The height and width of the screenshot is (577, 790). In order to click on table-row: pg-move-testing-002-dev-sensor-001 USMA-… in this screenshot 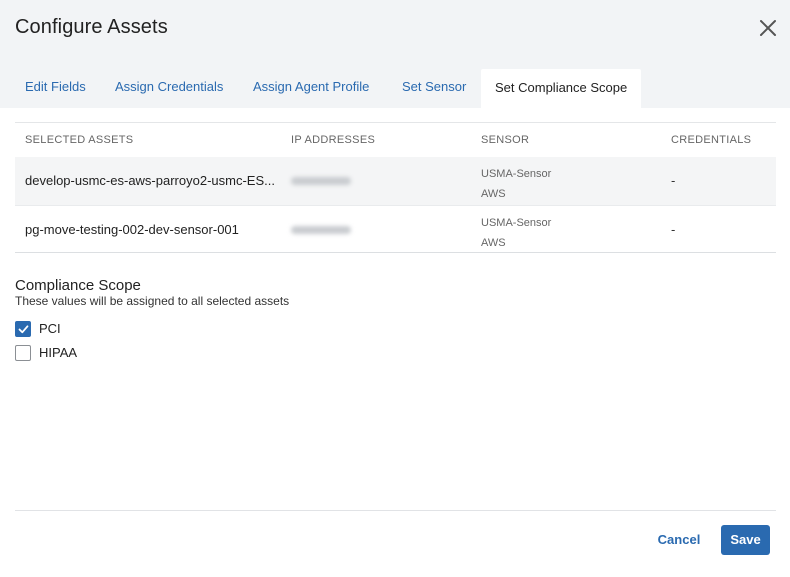, I will do `click(395, 229)`.